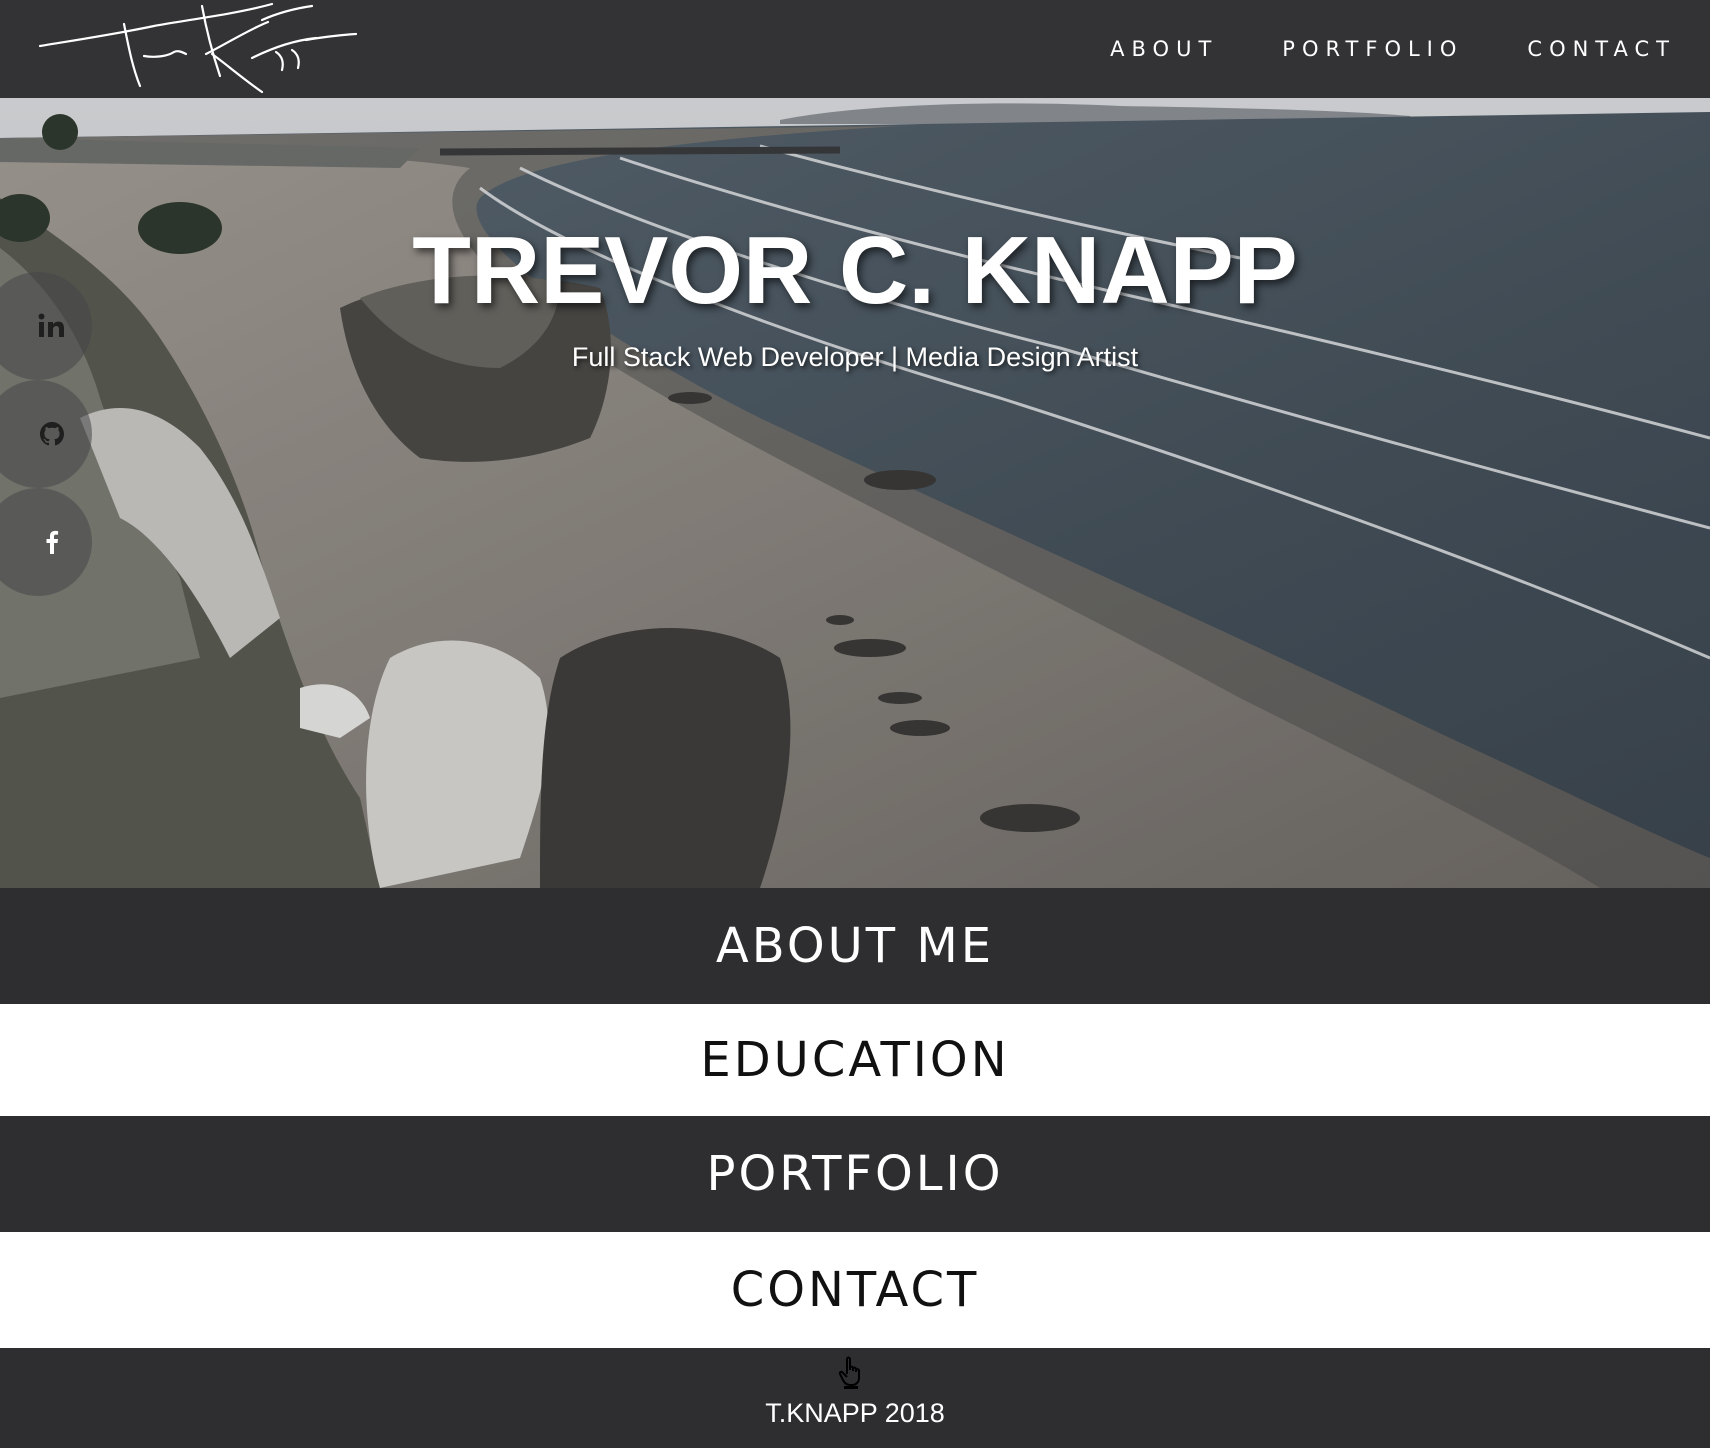  I want to click on section-portfolio-label: PORTFOLIO, so click(855, 1174).